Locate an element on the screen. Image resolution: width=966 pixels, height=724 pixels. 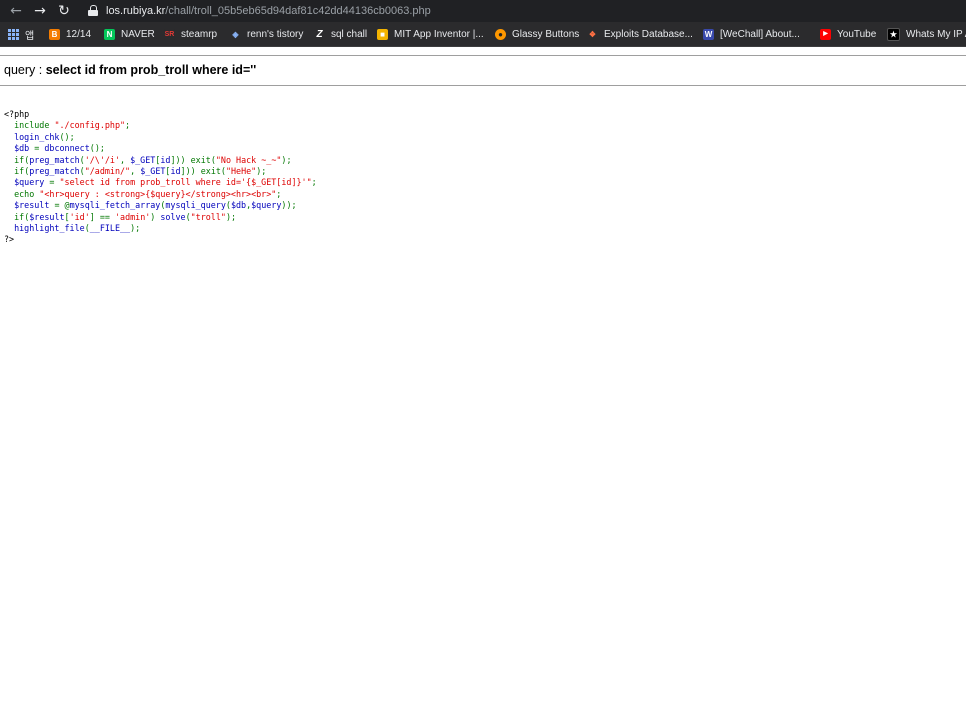
glassy-buttons-icon: ● is located at coordinates (500, 34).